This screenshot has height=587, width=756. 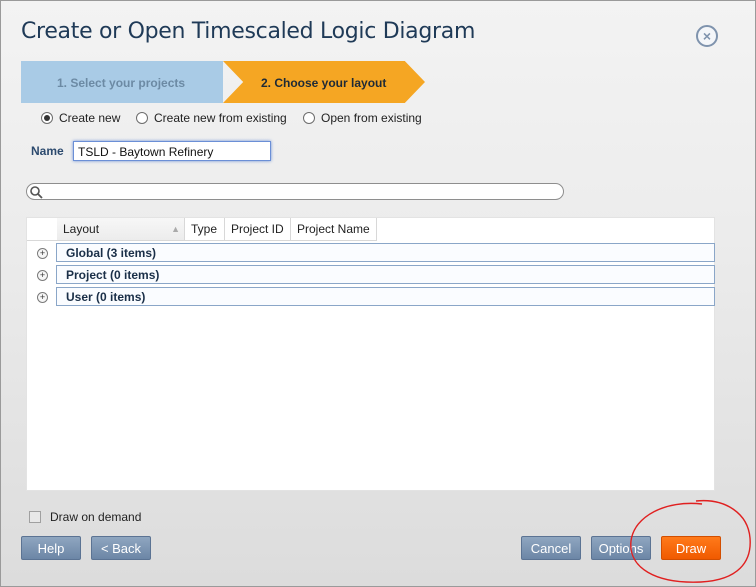 I want to click on close-icon: ×, so click(x=707, y=36).